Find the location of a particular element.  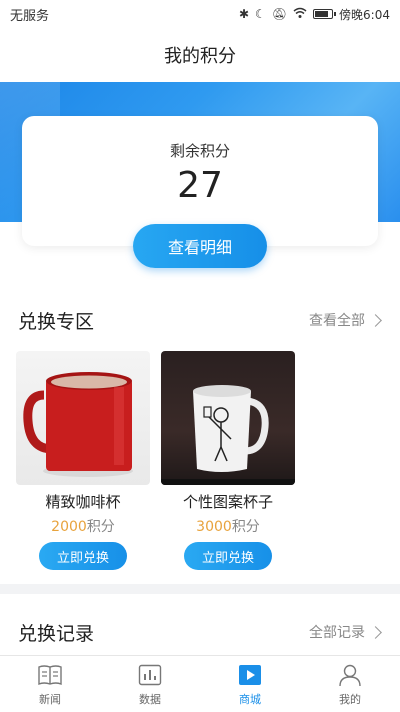

moon-icon: ☾ is located at coordinates (260, 14).